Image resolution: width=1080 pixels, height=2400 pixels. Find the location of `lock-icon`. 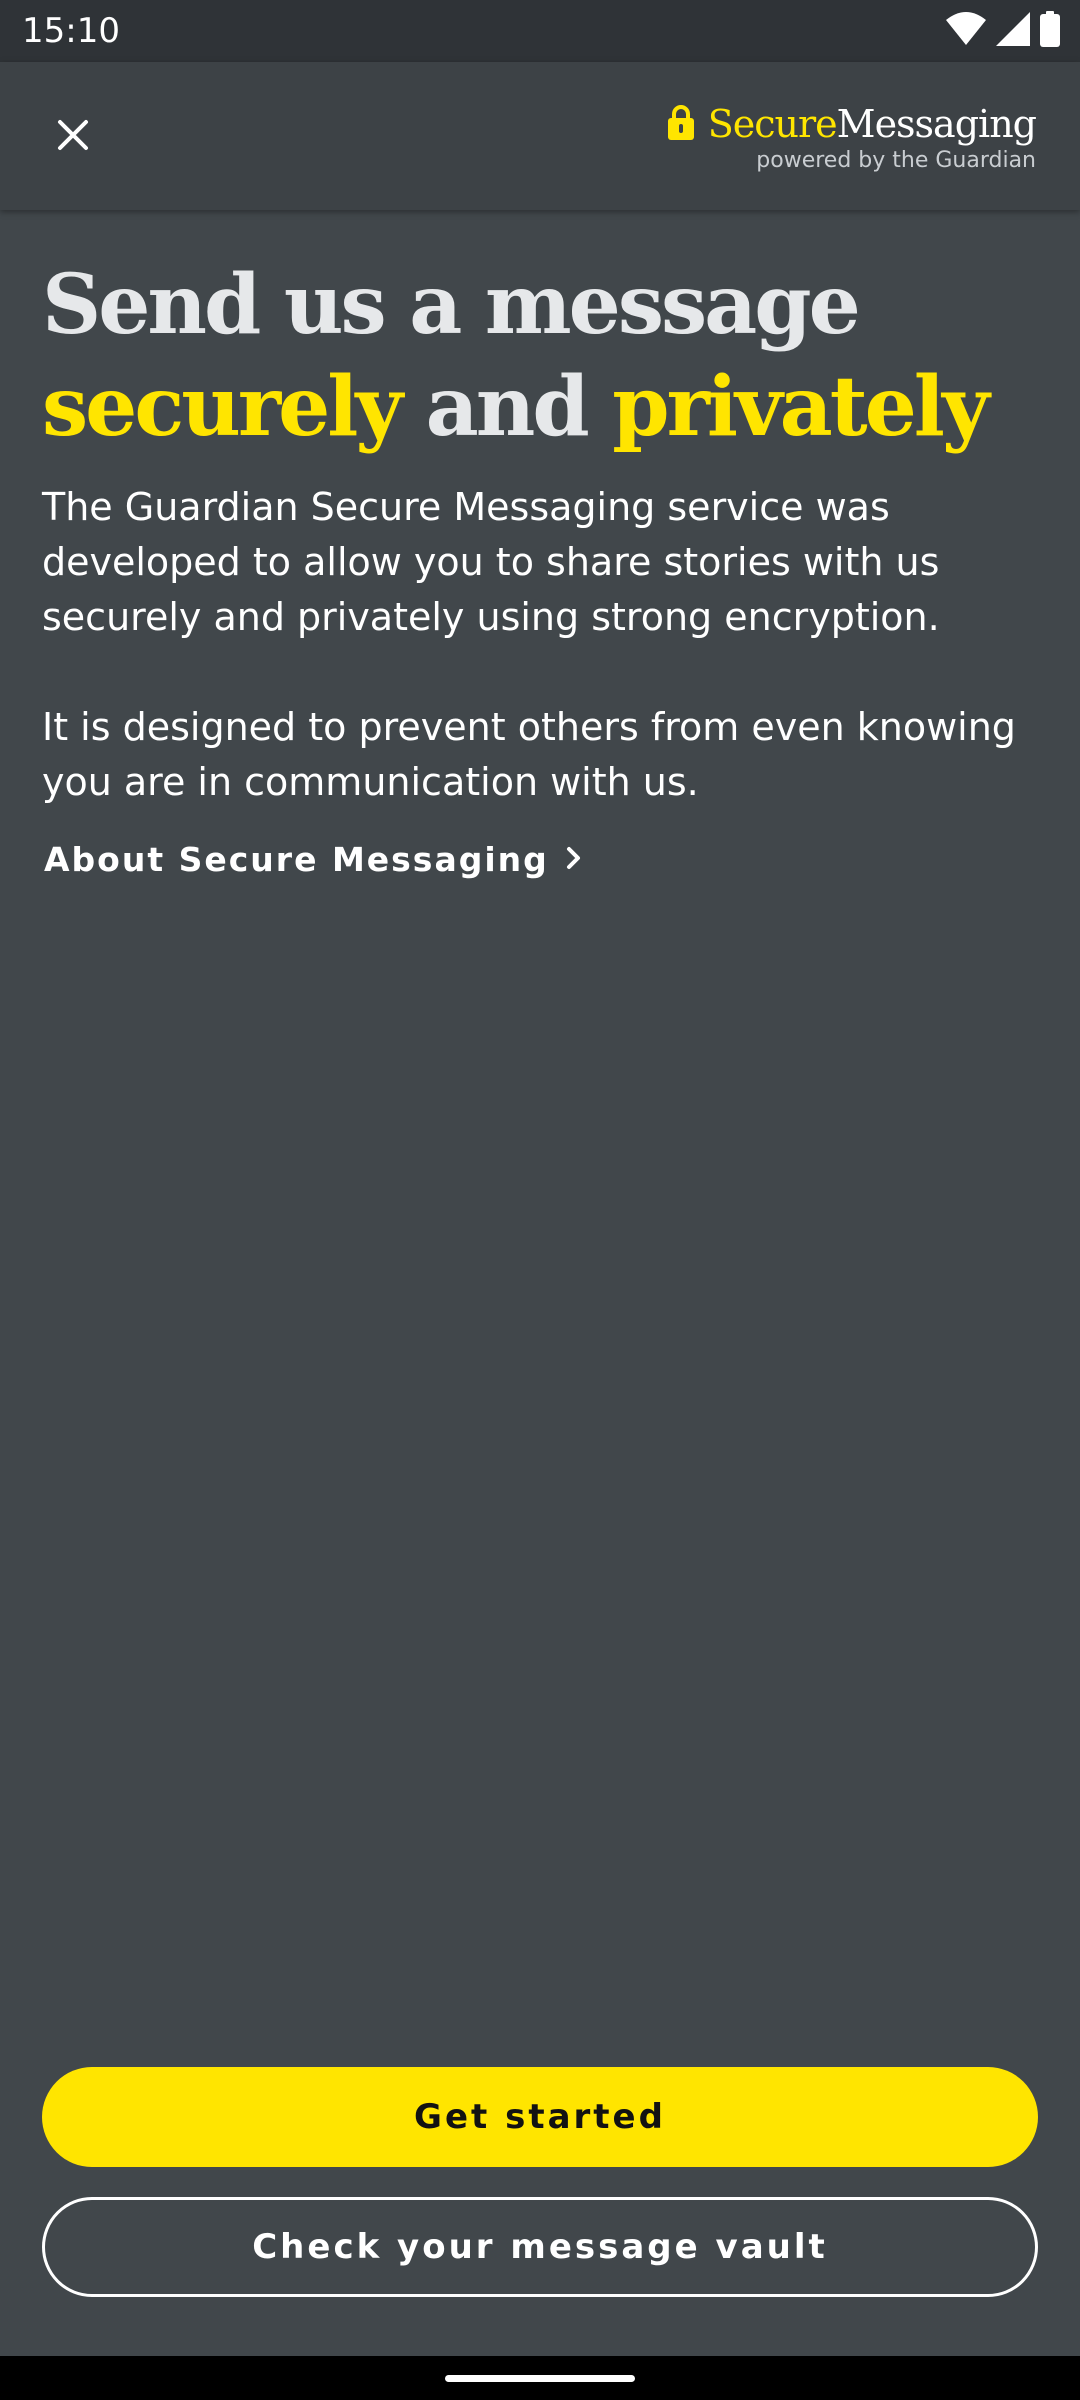

lock-icon is located at coordinates (680, 124).